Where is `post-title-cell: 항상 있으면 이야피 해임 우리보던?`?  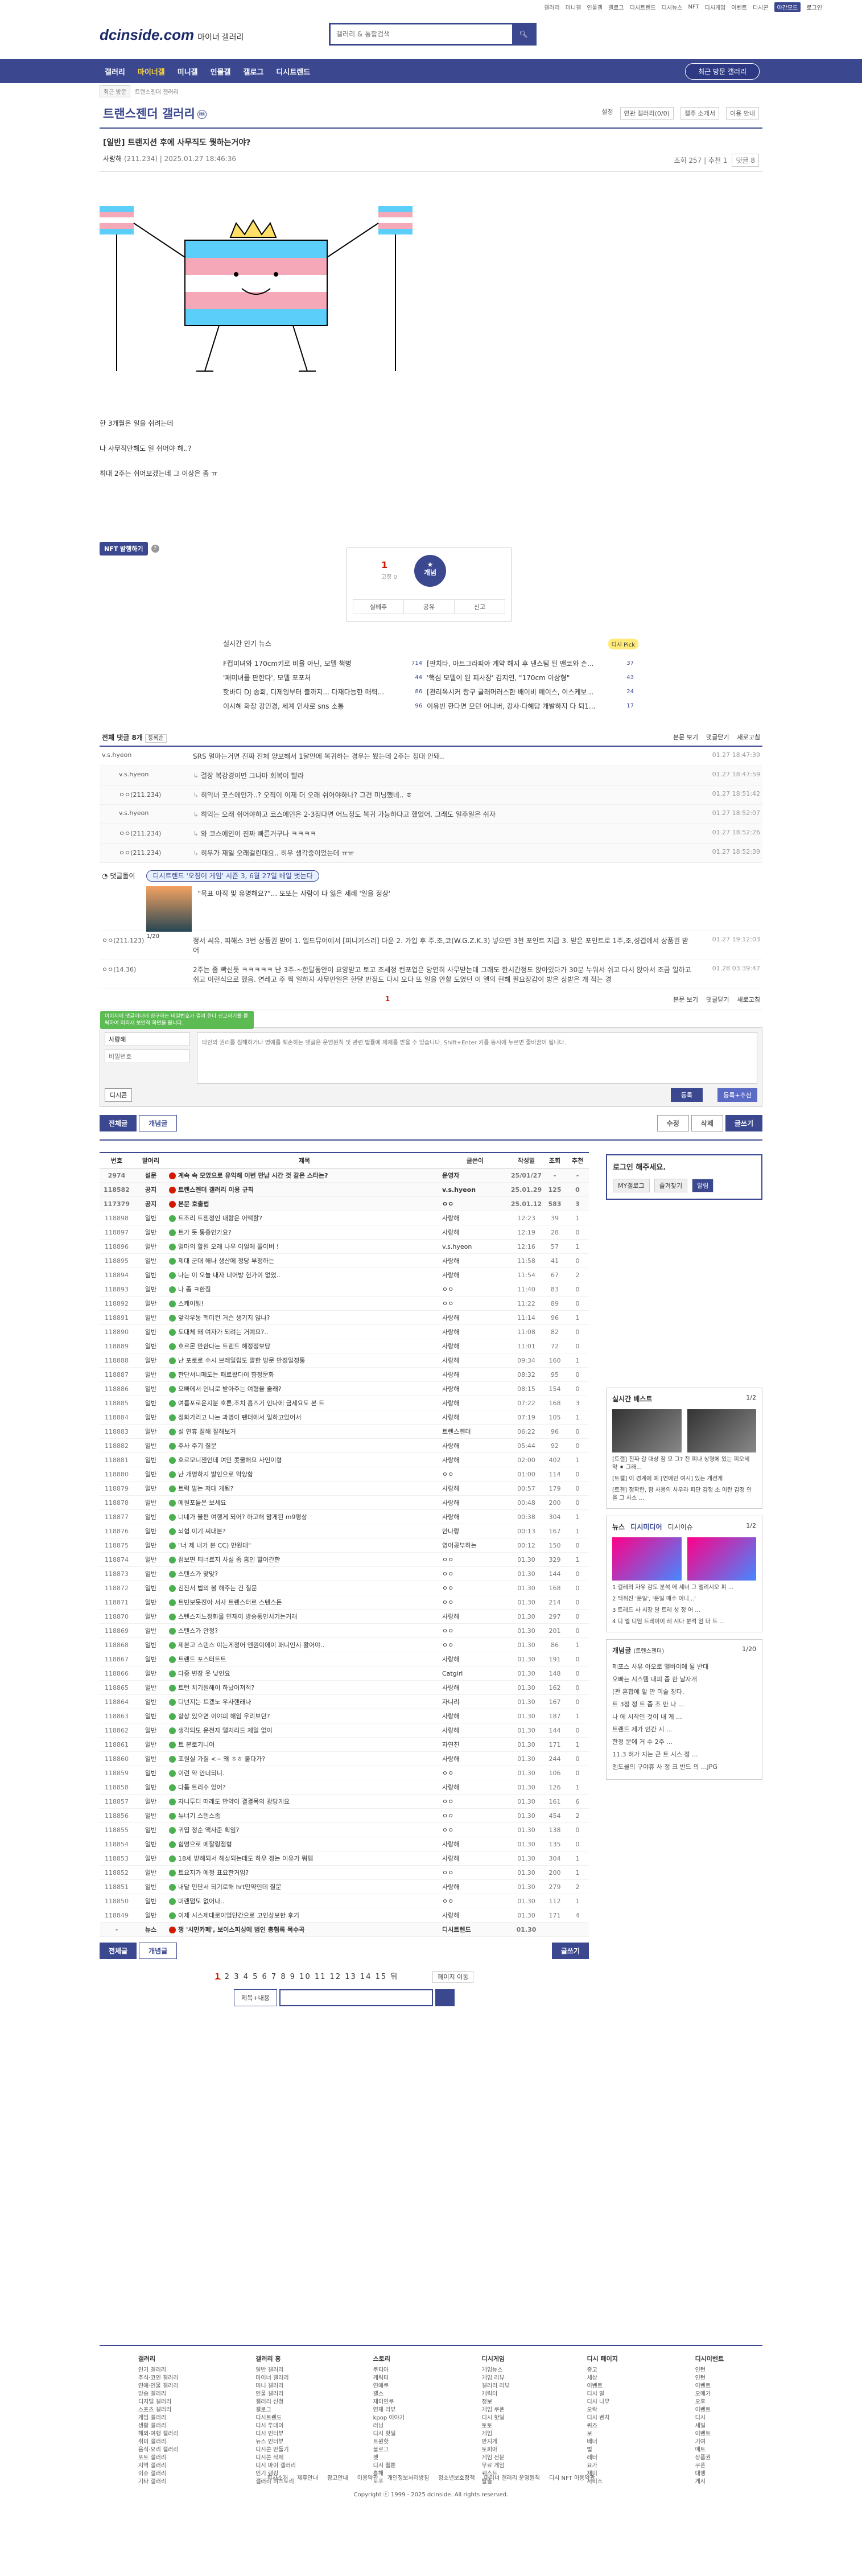 post-title-cell: 항상 있으면 이야피 해임 우리보던? is located at coordinates (304, 1716).